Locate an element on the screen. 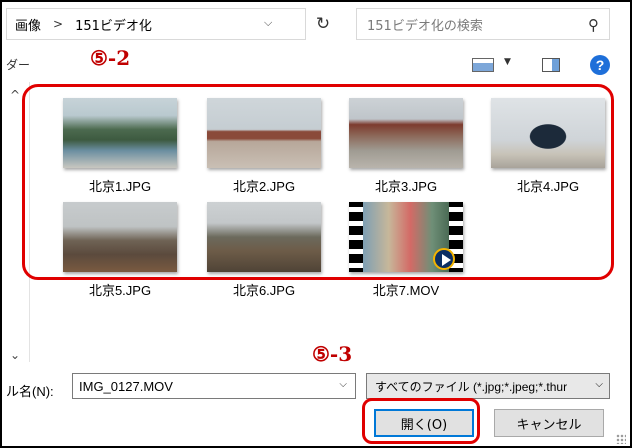 The height and width of the screenshot is (448, 632). filename-input: IMG_0127.MOV ⌵ is located at coordinates (214, 386).